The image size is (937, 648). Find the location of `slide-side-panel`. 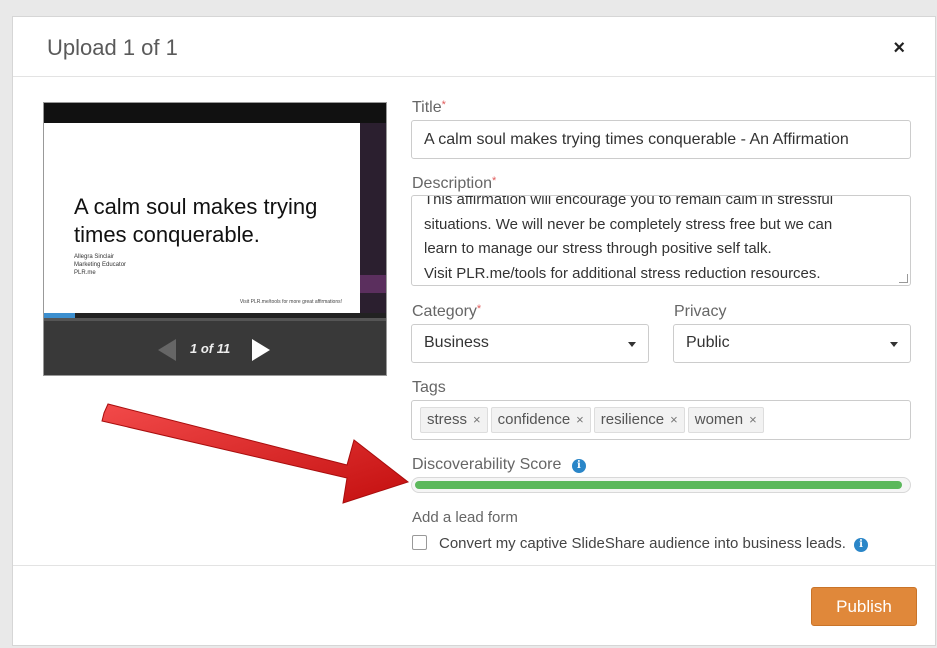

slide-side-panel is located at coordinates (373, 218).